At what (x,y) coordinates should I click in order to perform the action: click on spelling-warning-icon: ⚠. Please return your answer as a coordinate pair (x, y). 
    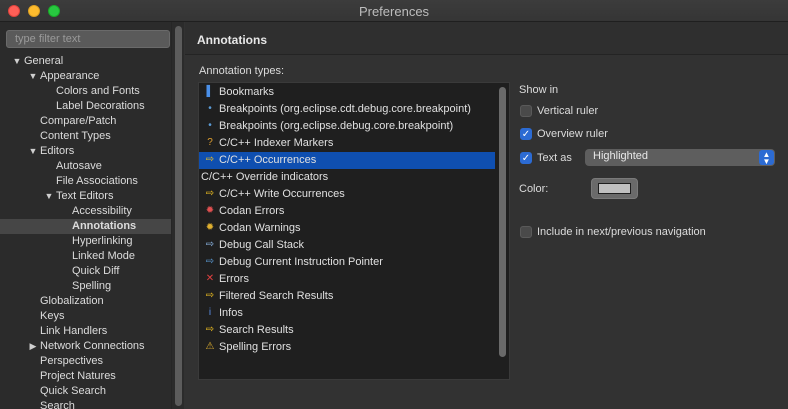
    Looking at the image, I should click on (210, 346).